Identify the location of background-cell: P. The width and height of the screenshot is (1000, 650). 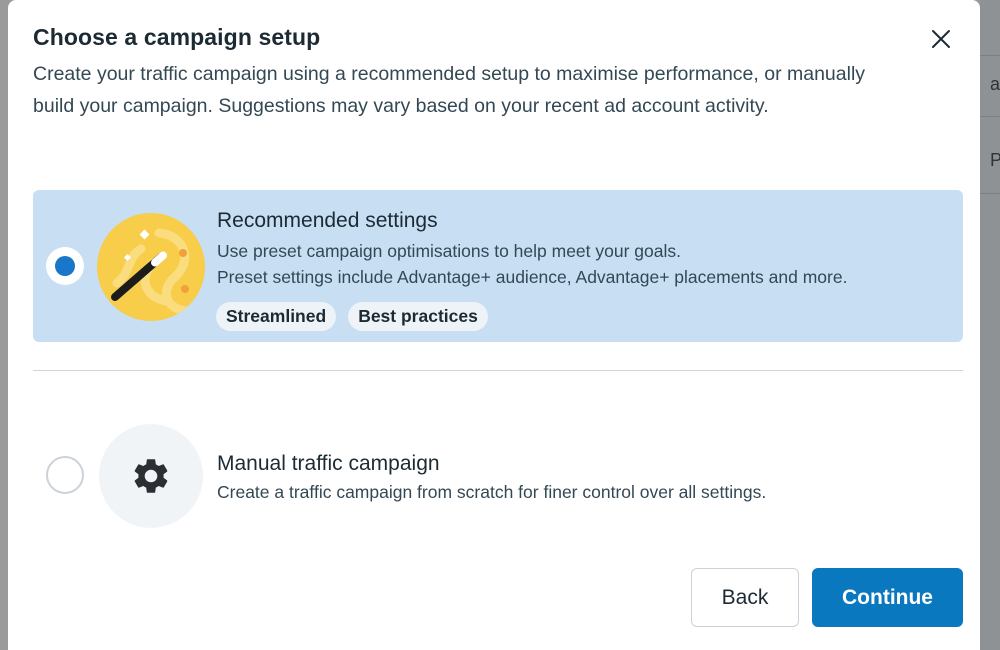
(990, 163).